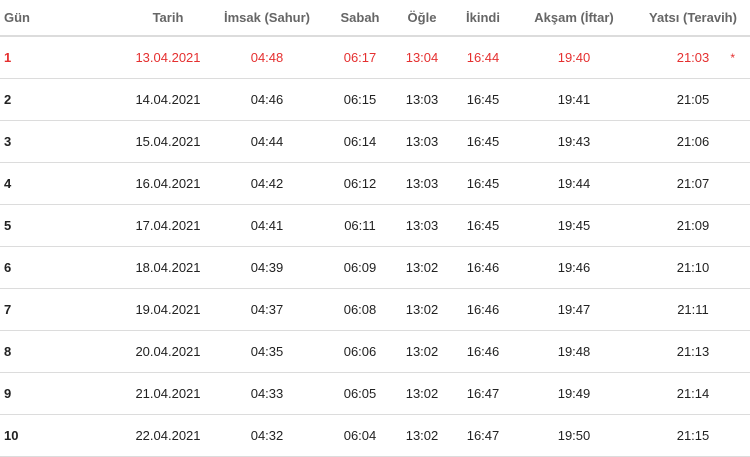 This screenshot has height=457, width=750. I want to click on cell-imsak: 04:35, so click(267, 351).